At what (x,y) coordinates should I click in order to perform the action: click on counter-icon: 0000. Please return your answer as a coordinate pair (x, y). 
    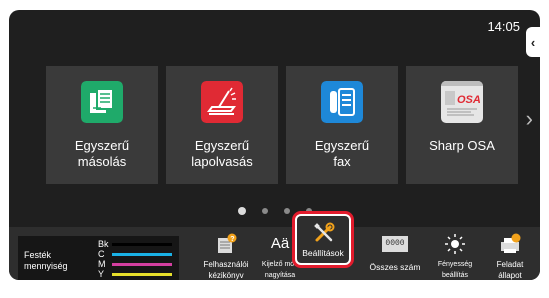
    Looking at the image, I should click on (395, 244).